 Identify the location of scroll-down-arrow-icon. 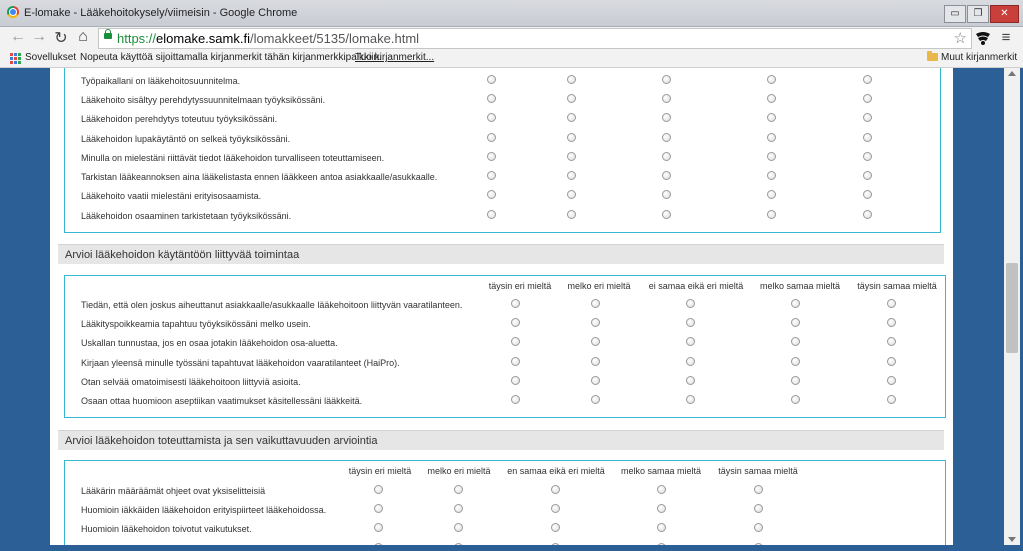
(1012, 539).